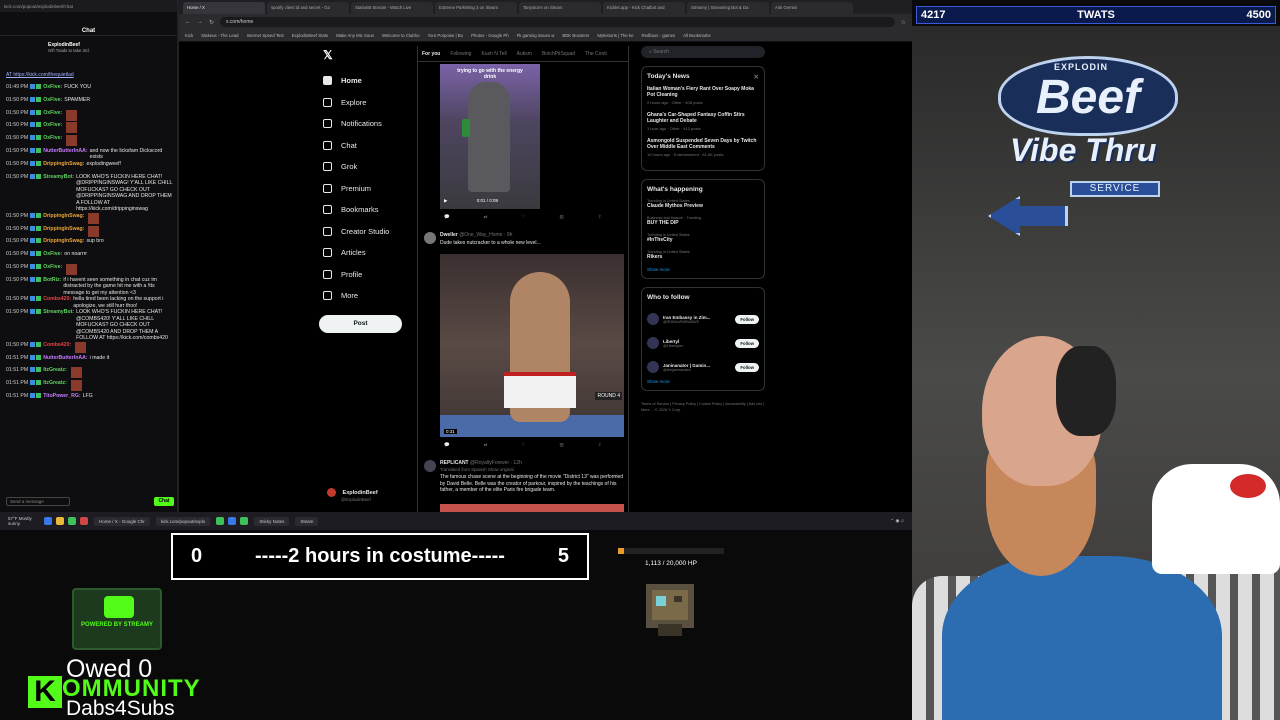 The width and height of the screenshot is (1280, 720). Describe the element at coordinates (524, 56) in the screenshot. I see `timeline-tab: Autism` at that location.